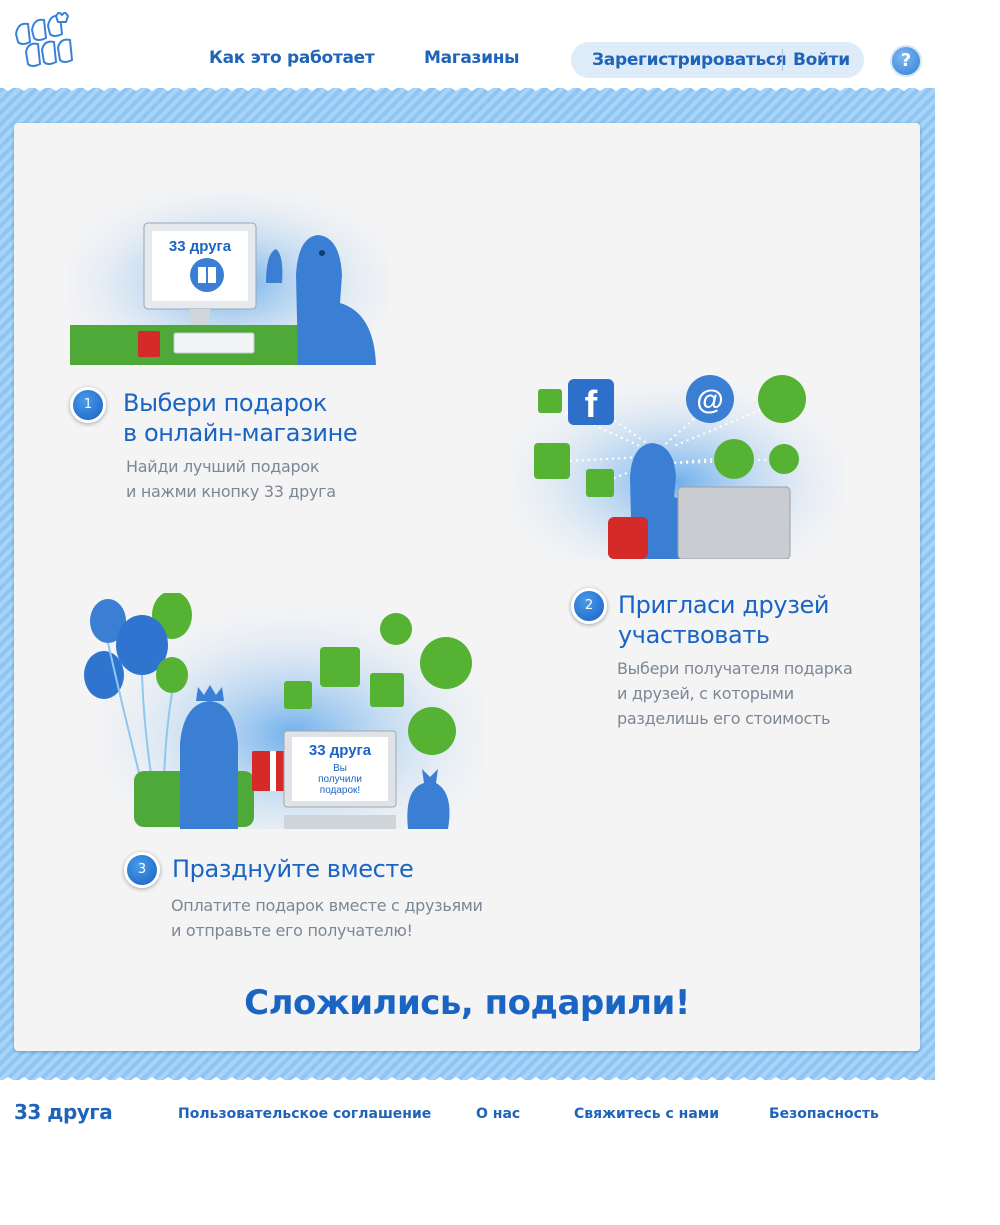  What do you see at coordinates (734, 522) in the screenshot?
I see `laptop` at bounding box center [734, 522].